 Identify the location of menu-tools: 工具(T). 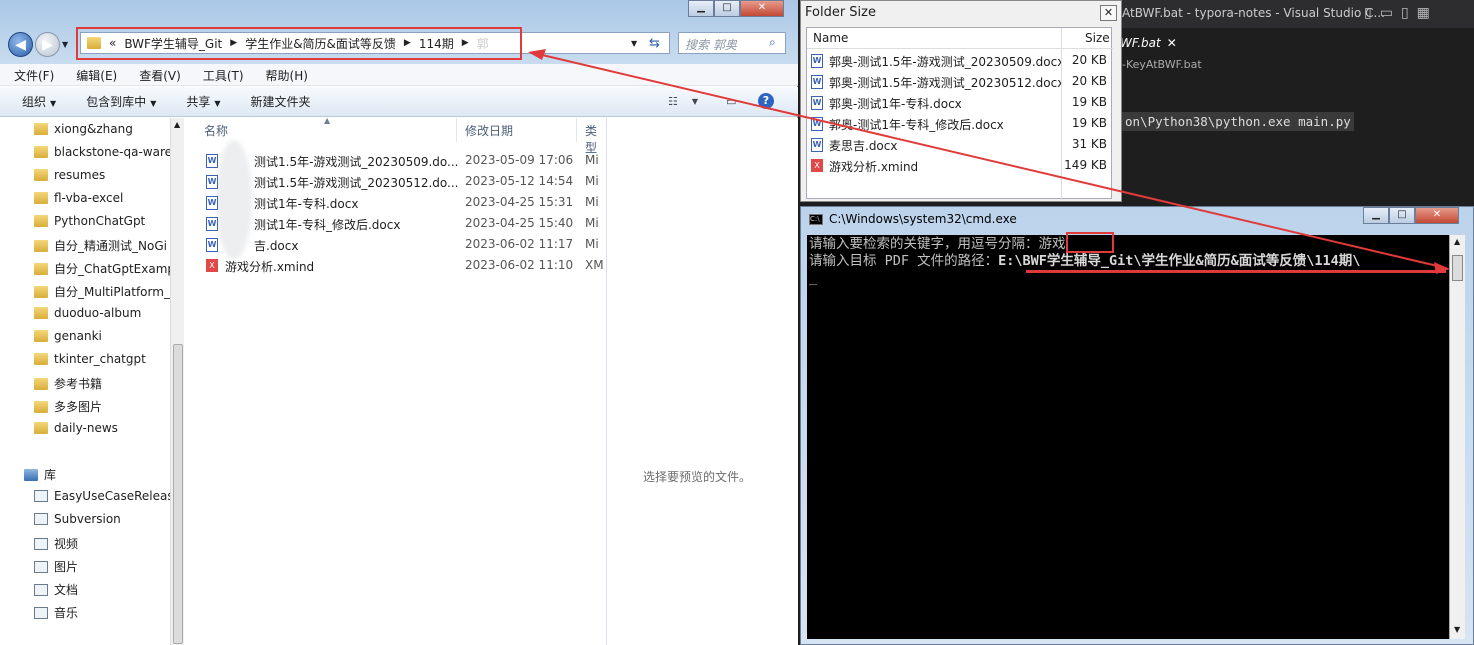
(220, 74).